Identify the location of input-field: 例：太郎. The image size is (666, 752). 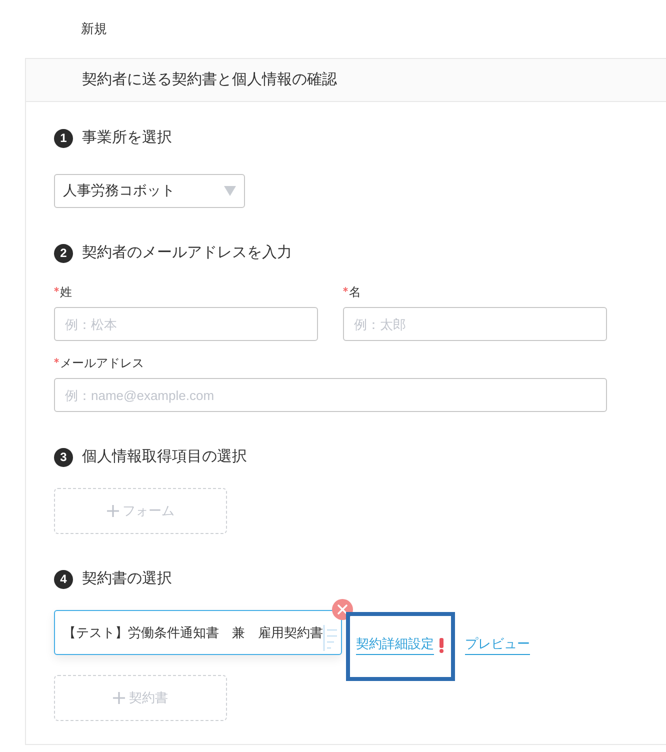
(475, 324).